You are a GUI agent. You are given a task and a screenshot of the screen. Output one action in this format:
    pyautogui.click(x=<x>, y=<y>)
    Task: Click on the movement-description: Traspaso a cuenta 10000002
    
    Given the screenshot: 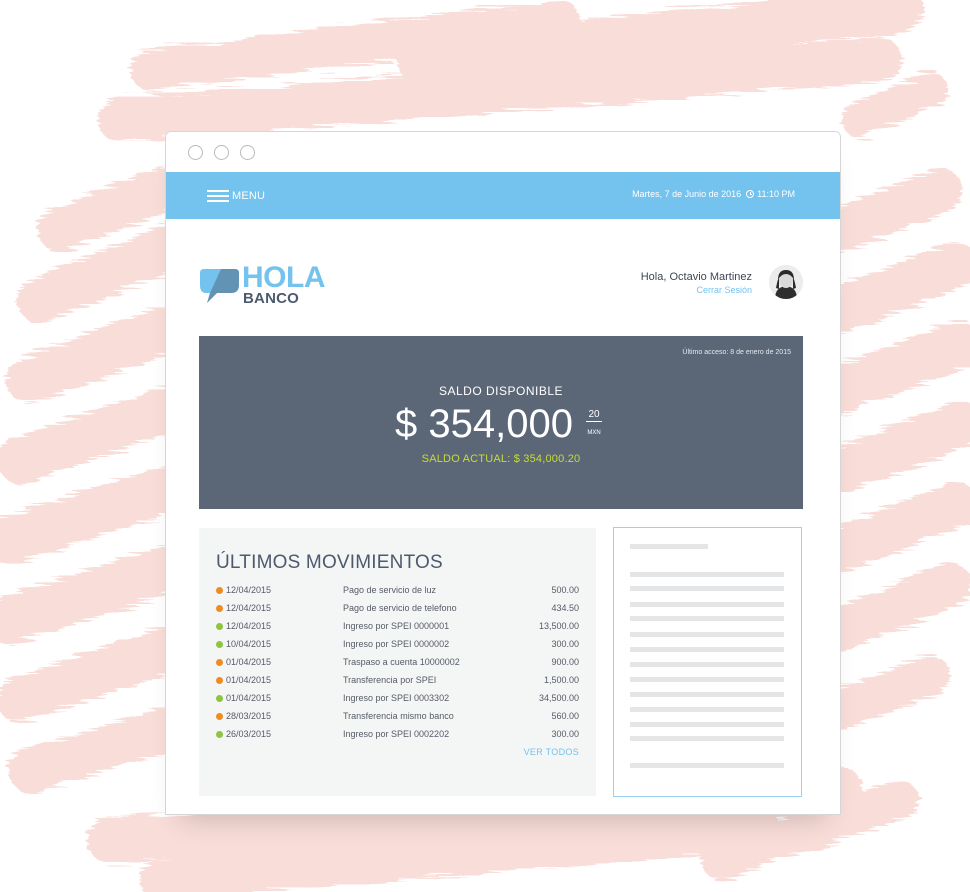 What is the action you would take?
    pyautogui.click(x=401, y=662)
    